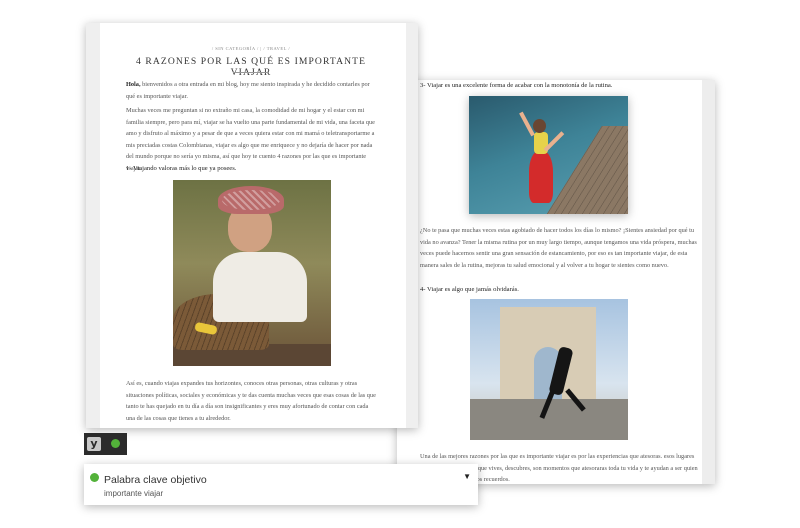  I want to click on title-divider, so click(251, 72).